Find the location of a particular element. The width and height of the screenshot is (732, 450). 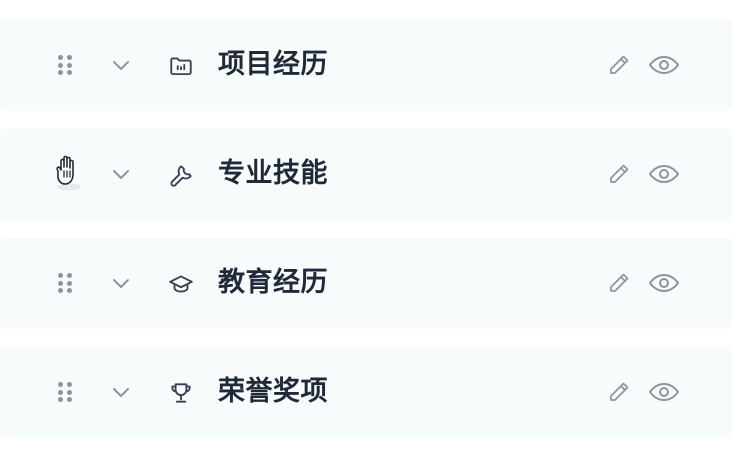

trophy-icon is located at coordinates (181, 393).